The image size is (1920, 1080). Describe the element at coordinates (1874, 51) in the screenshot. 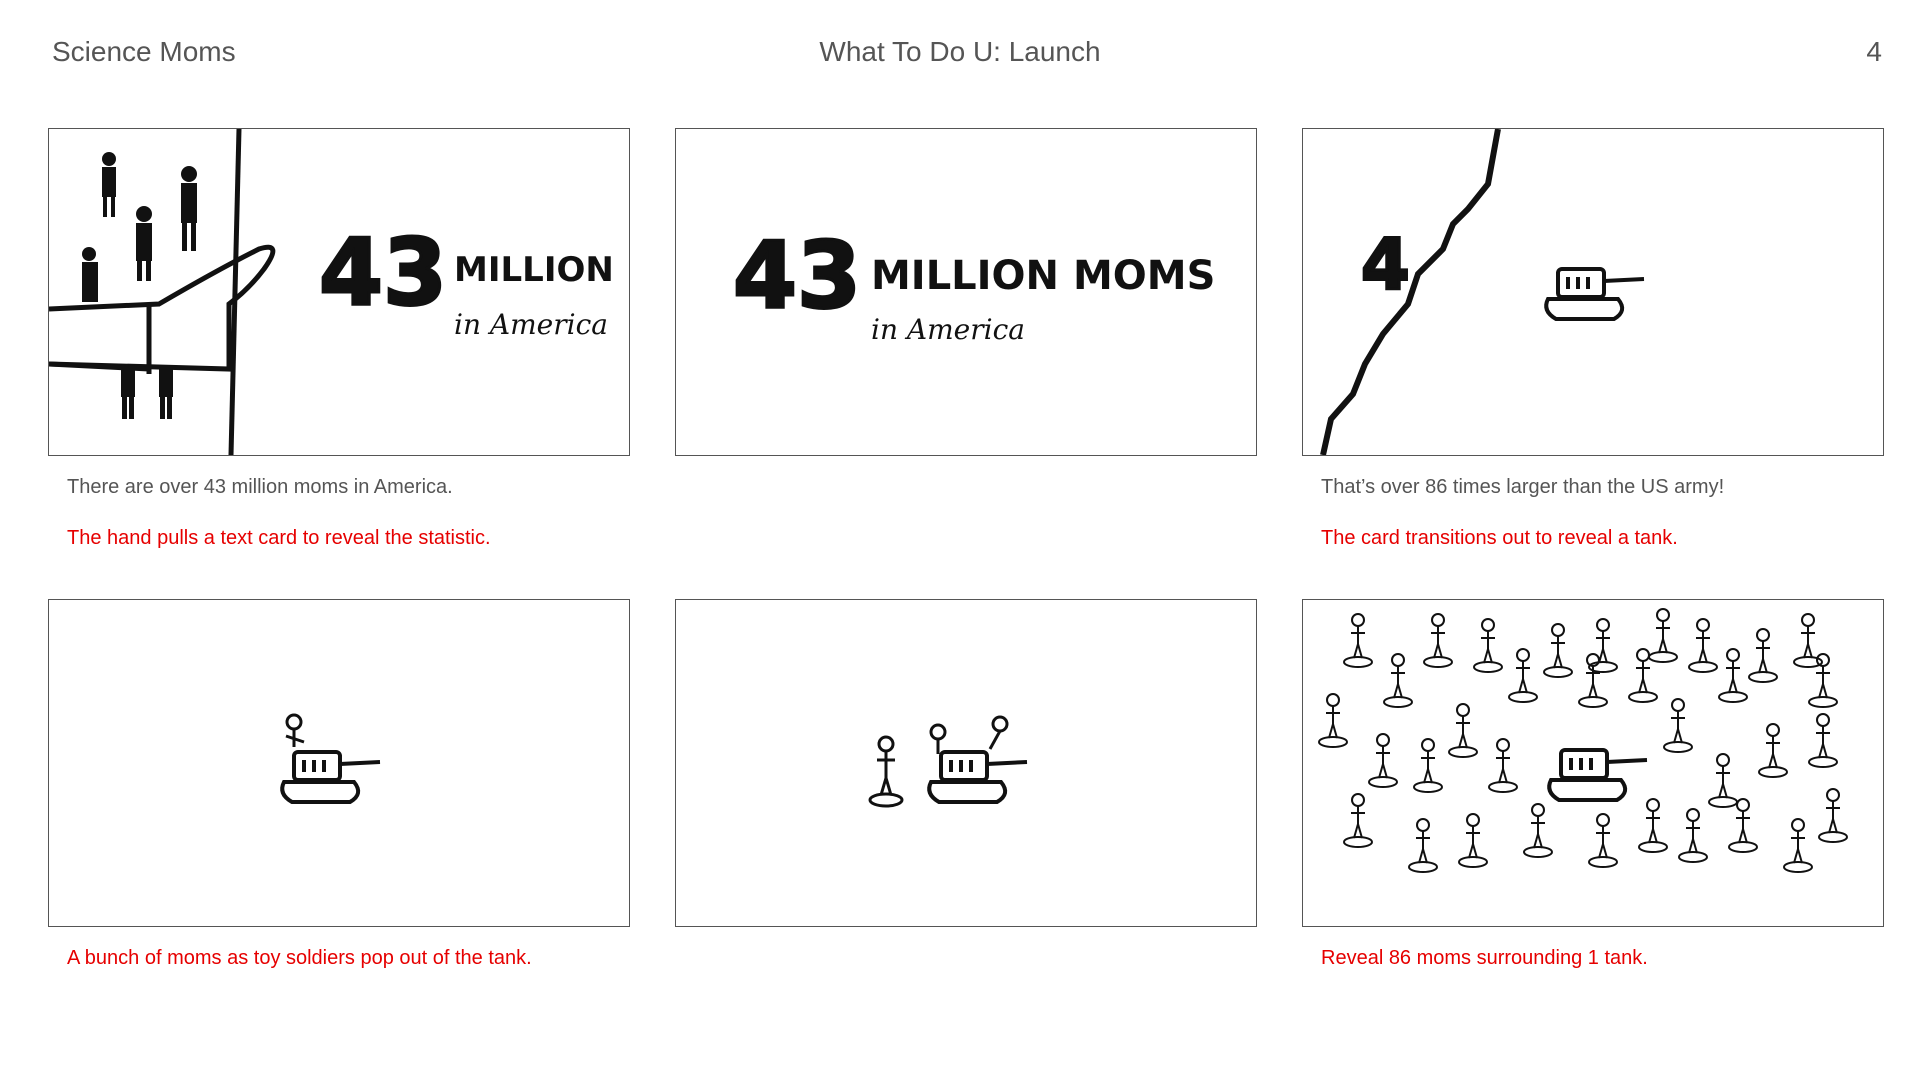

I see `page-number: 4` at that location.